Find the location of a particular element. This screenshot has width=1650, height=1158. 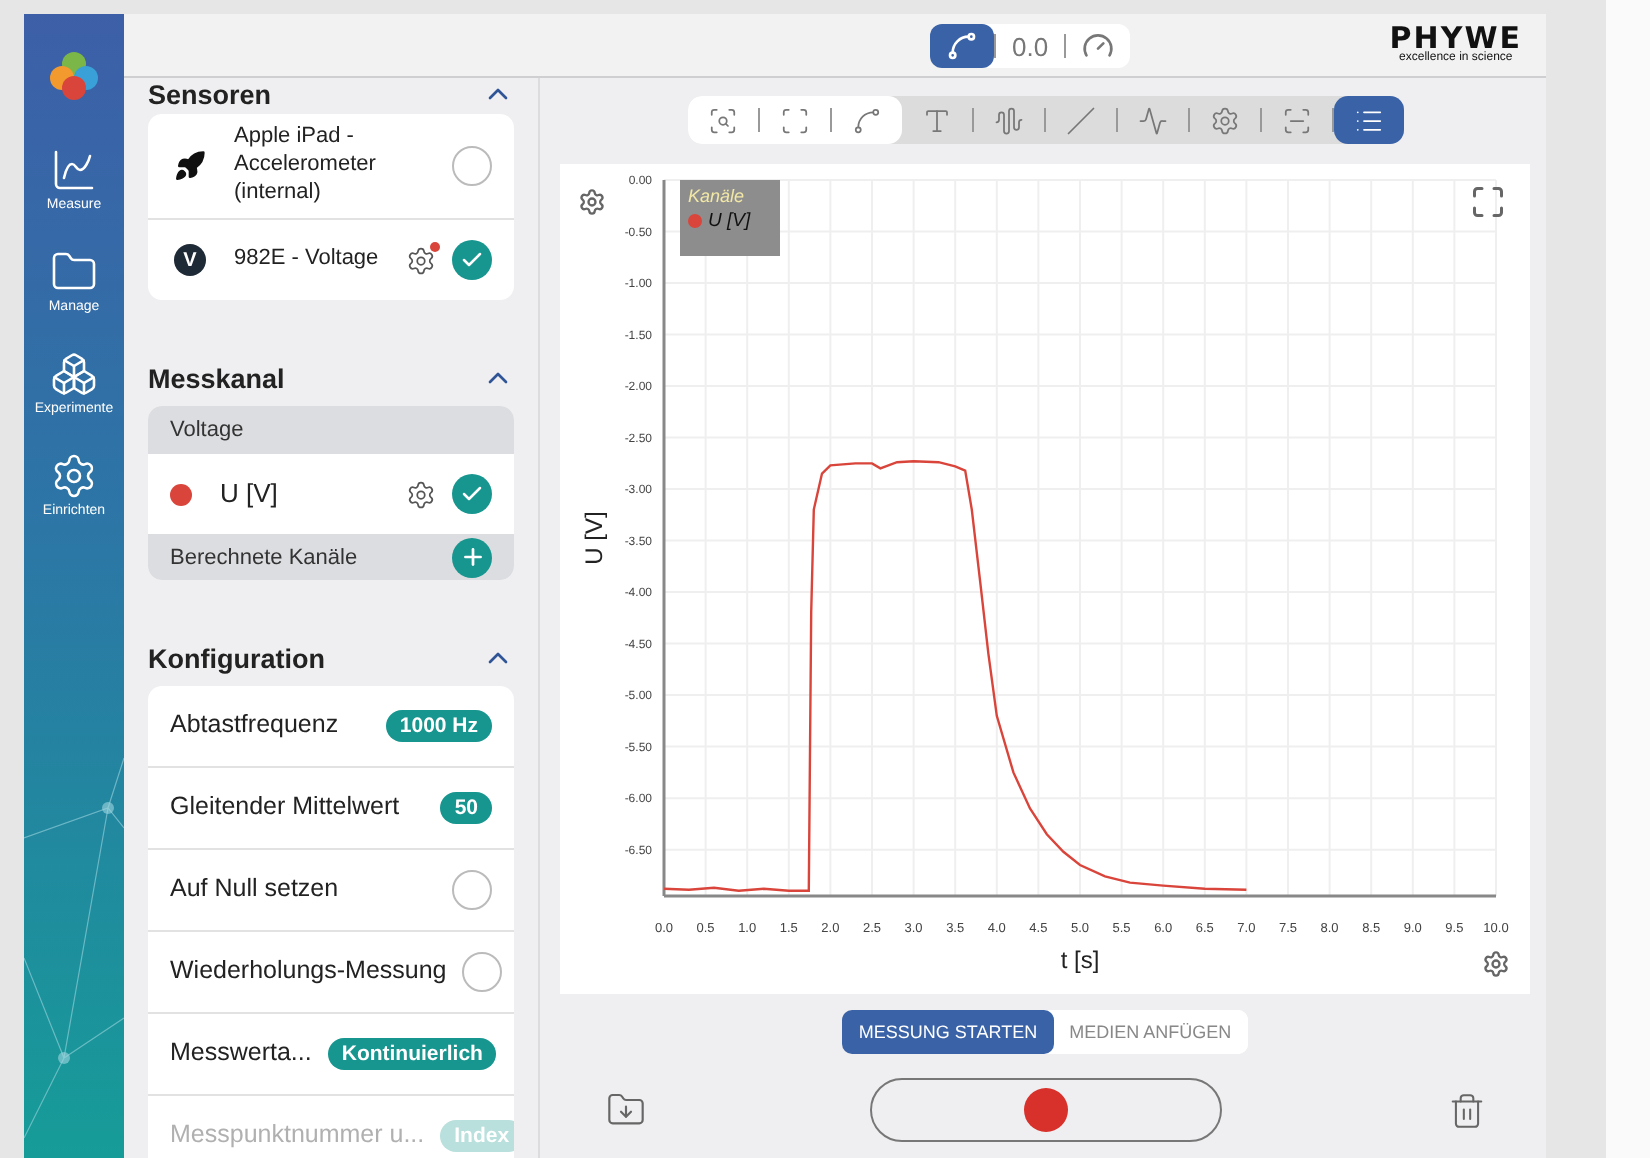

rocket-icon is located at coordinates (190, 166).